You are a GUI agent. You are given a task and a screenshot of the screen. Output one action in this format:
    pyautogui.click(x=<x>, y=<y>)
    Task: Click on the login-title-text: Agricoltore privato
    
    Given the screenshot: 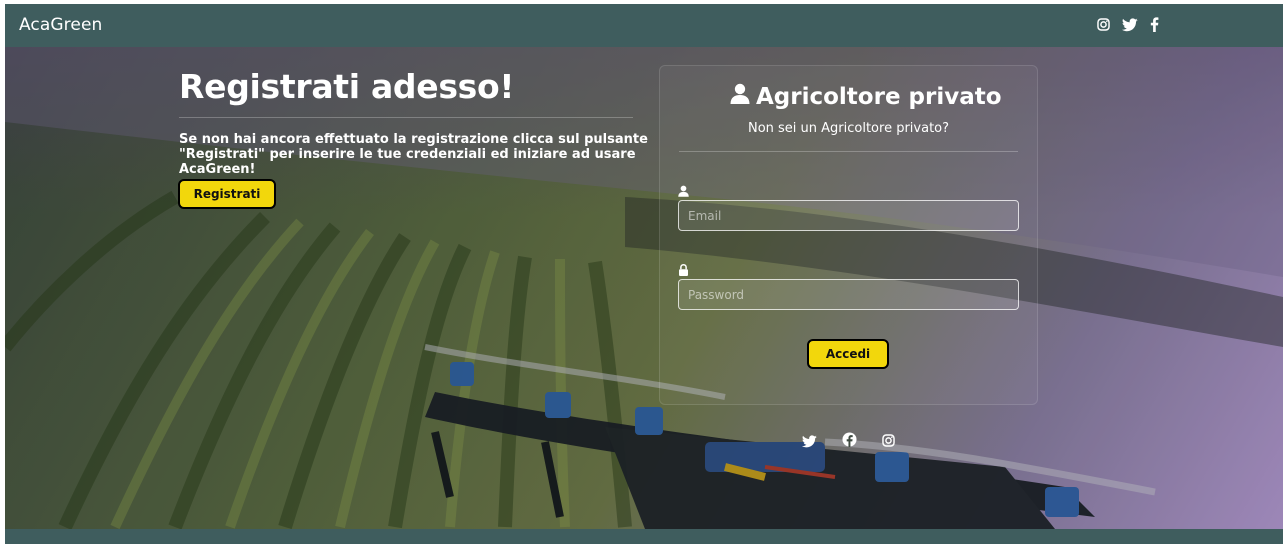 What is the action you would take?
    pyautogui.click(x=879, y=96)
    